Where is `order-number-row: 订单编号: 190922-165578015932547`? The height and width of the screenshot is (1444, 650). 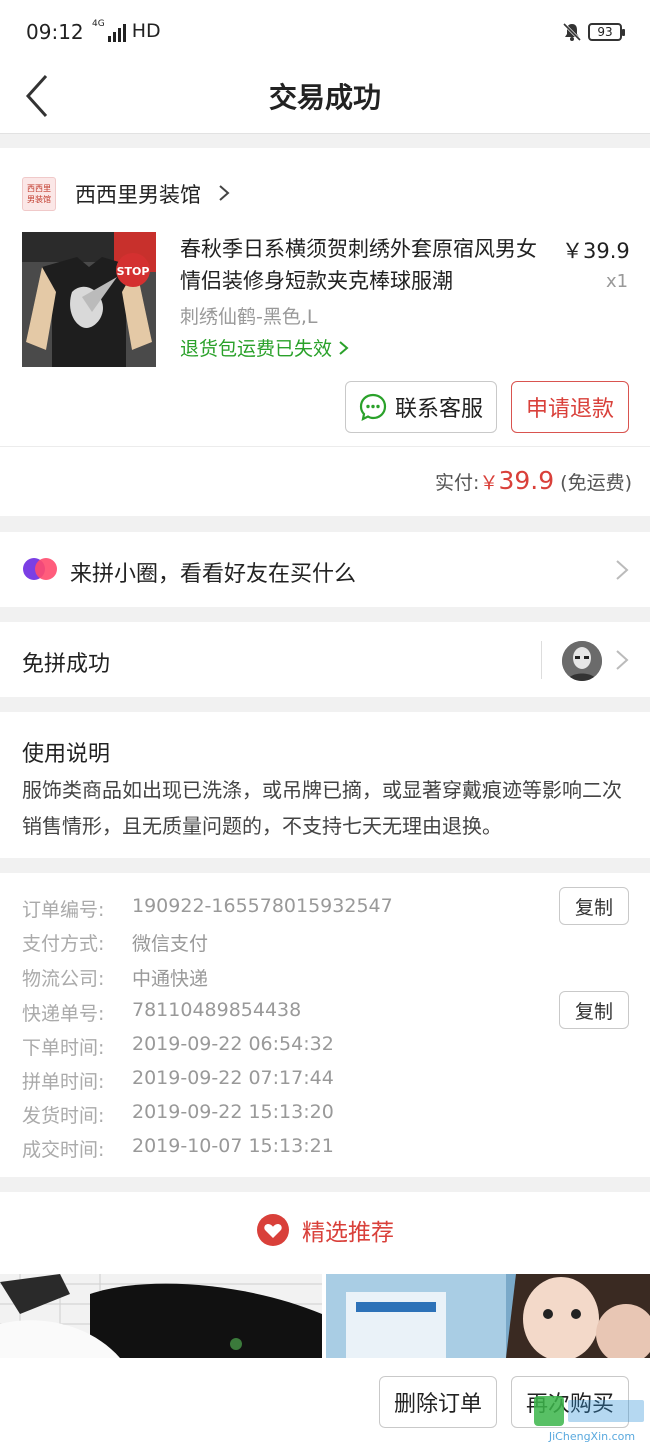 order-number-row: 订单编号: 190922-165578015932547 is located at coordinates (207, 908).